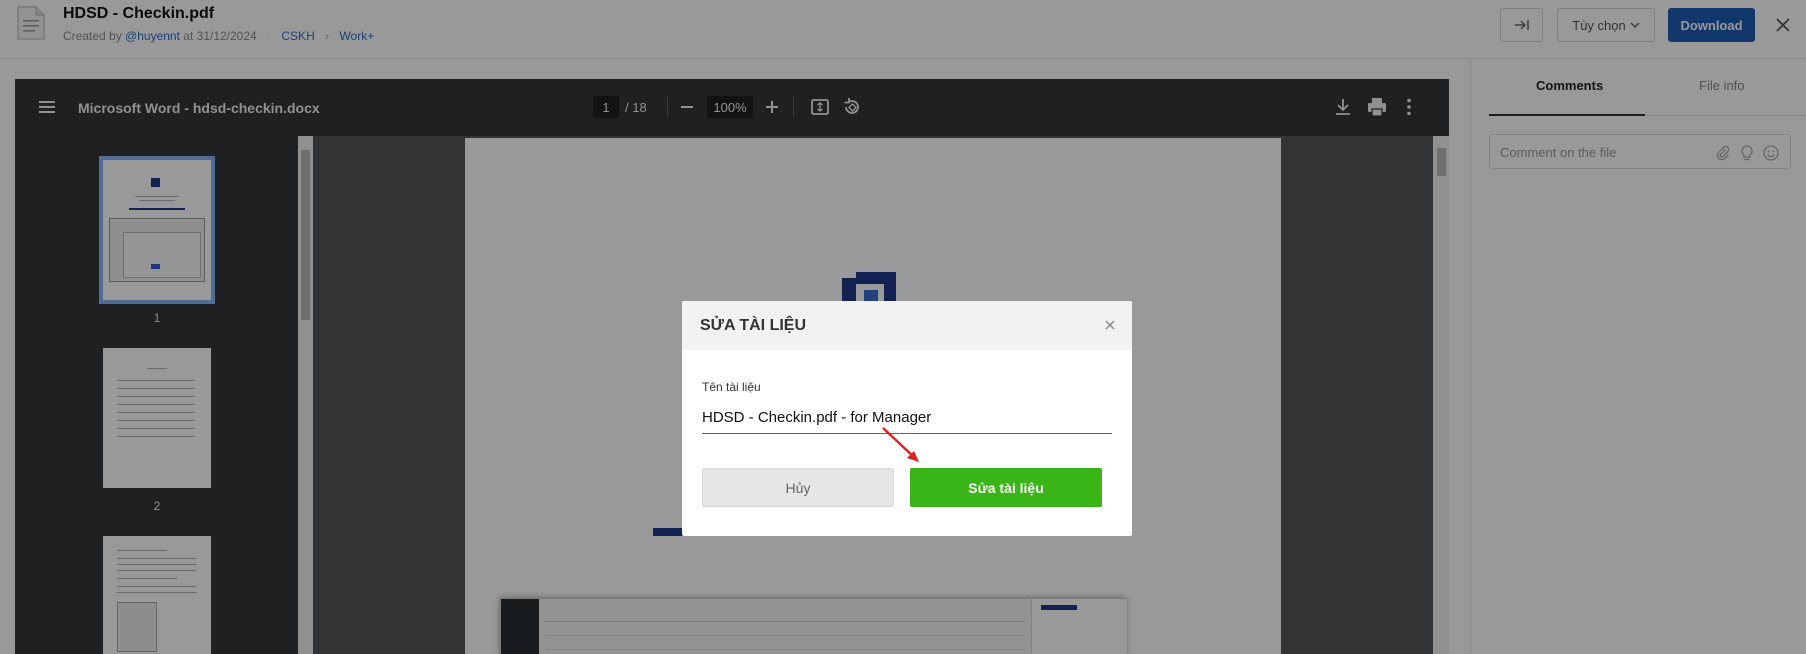  I want to click on dialog-title: SỬA TÀI LIỆU, so click(753, 325).